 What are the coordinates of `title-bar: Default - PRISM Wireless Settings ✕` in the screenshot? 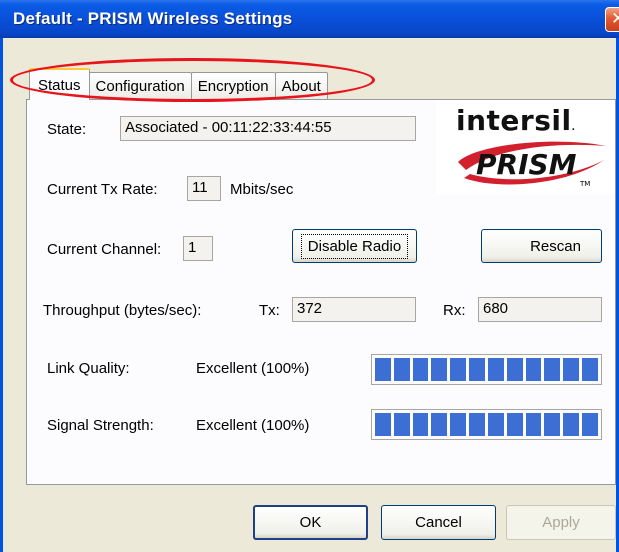 It's located at (309, 19).